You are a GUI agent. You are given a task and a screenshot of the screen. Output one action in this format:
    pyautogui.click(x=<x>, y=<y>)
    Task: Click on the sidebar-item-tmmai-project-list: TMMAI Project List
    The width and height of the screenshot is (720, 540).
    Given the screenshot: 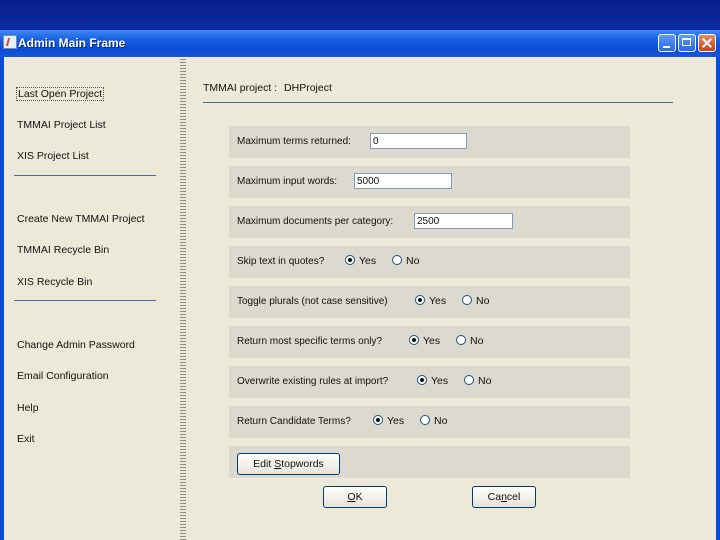 What is the action you would take?
    pyautogui.click(x=61, y=125)
    